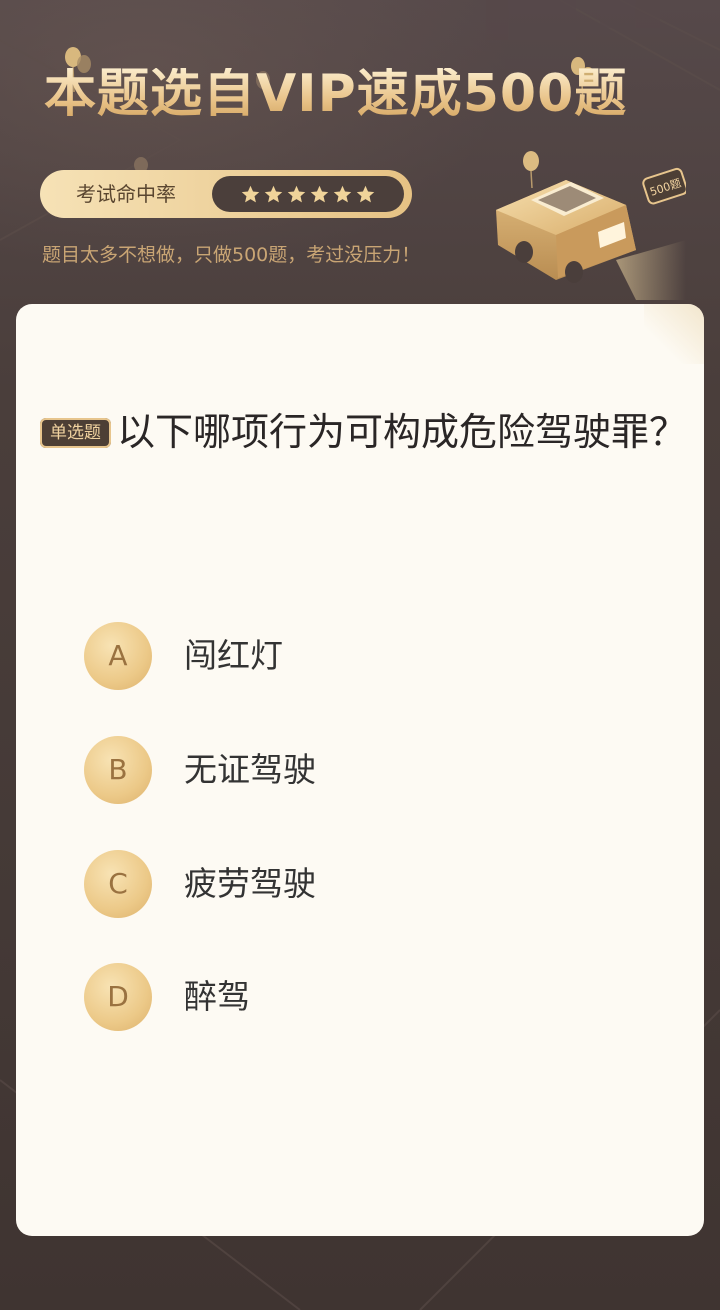 The image size is (720, 1310). What do you see at coordinates (75, 433) in the screenshot?
I see `question-type-badge: 单选题` at bounding box center [75, 433].